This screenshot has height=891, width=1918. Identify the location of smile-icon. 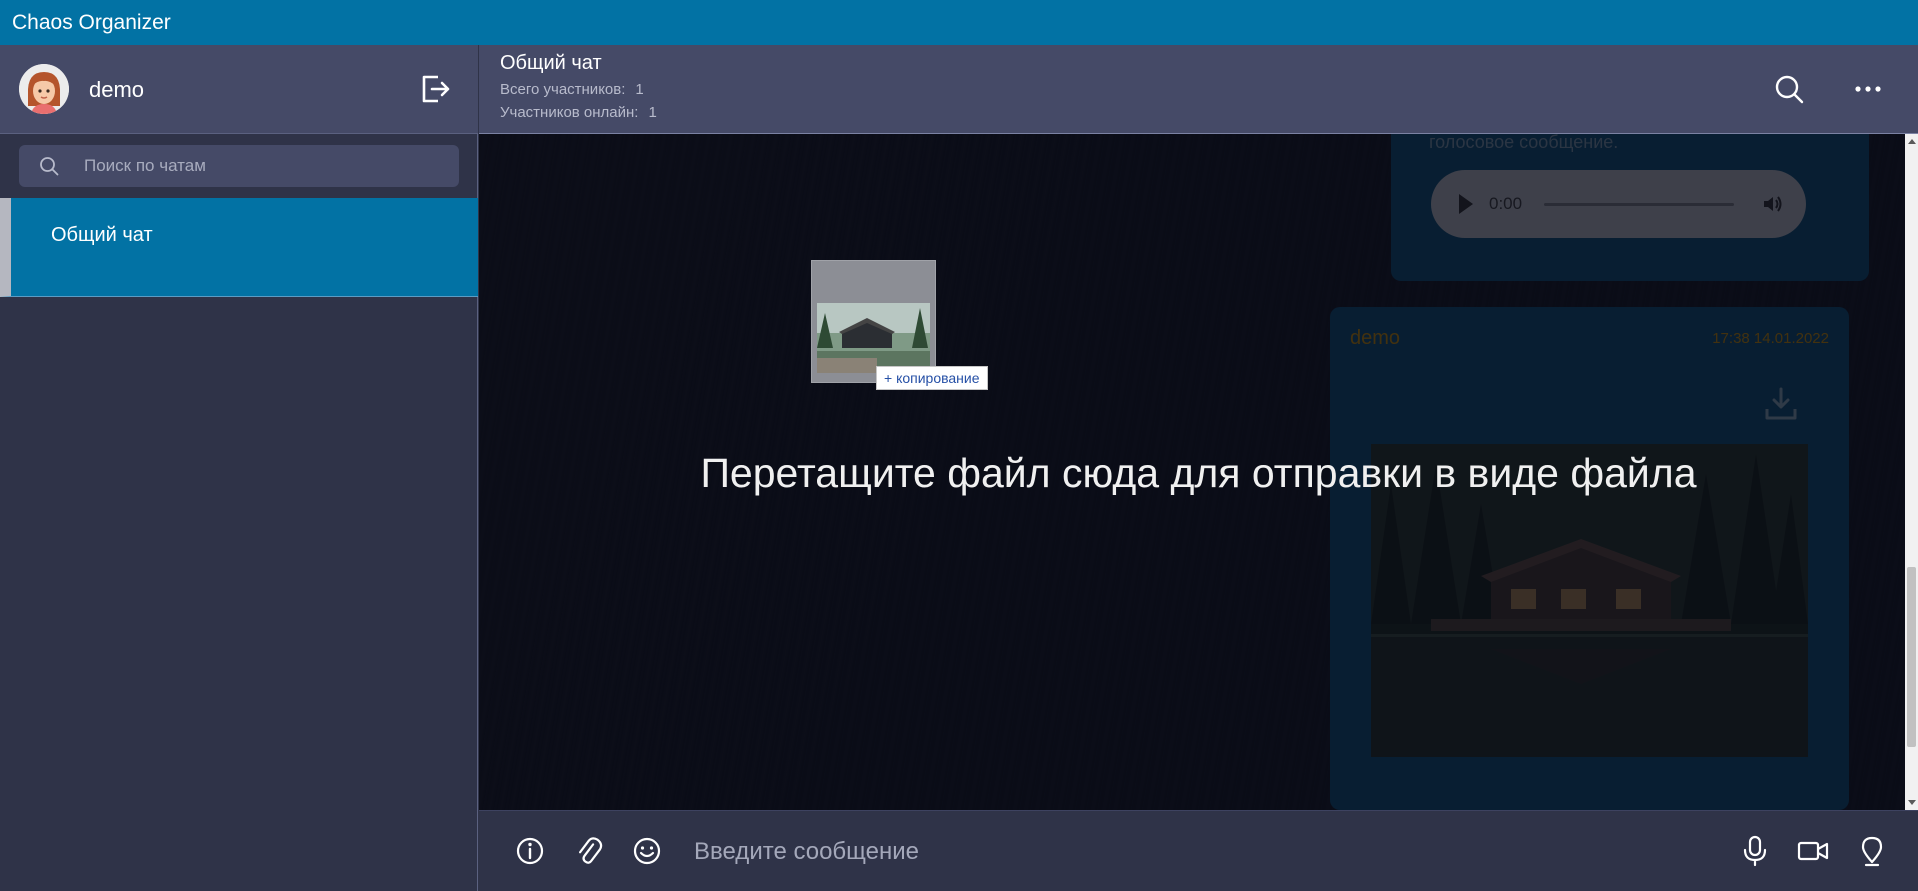
(647, 851).